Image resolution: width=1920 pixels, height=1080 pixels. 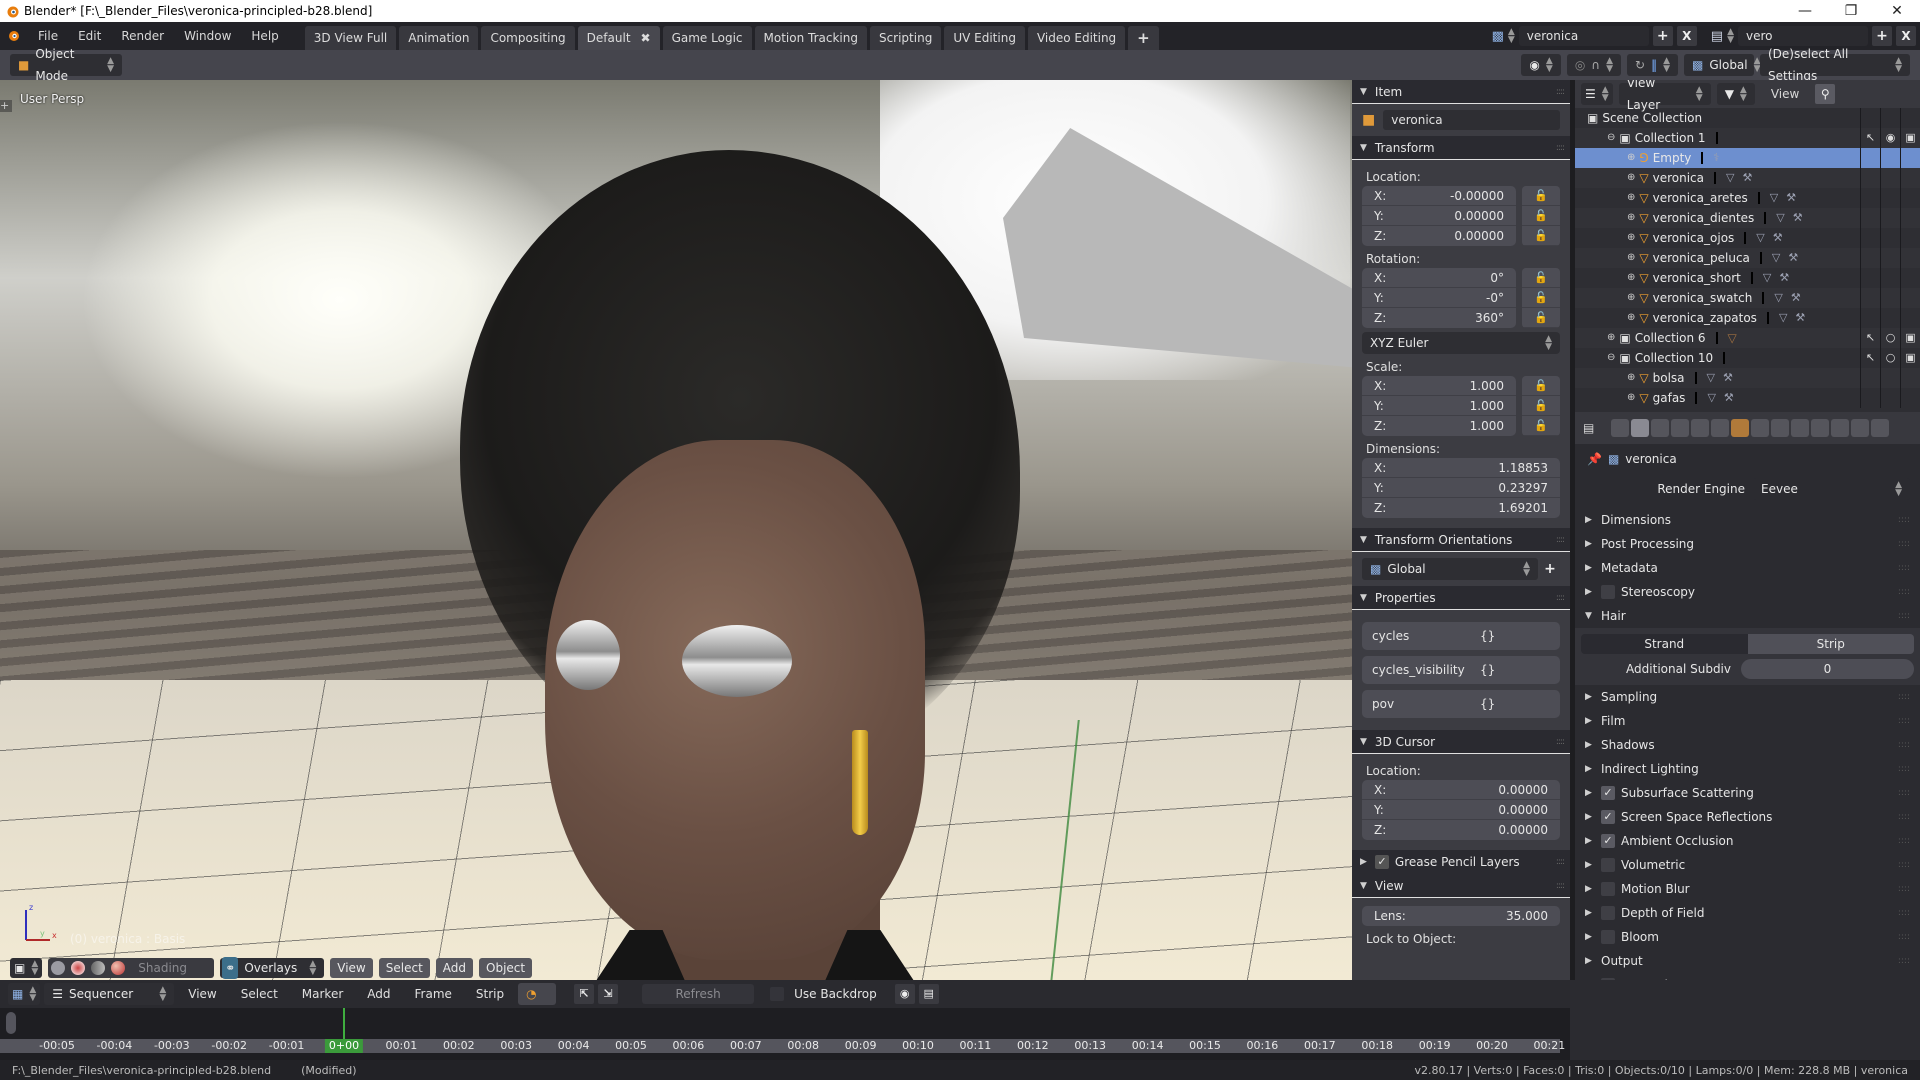 What do you see at coordinates (1890, 138) in the screenshot?
I see `visibility-eye-icon: ◉` at bounding box center [1890, 138].